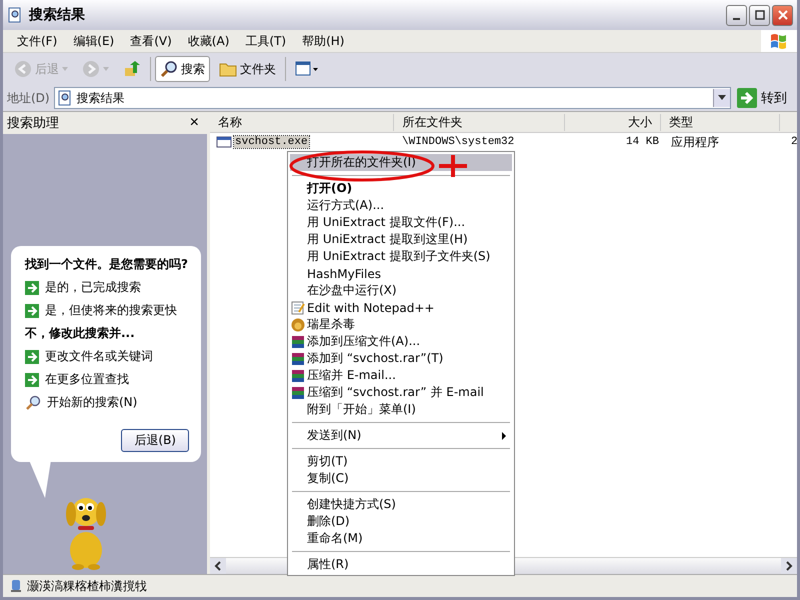 The image size is (800, 600). What do you see at coordinates (57, 15) in the screenshot?
I see `window-title: 搜索结果` at bounding box center [57, 15].